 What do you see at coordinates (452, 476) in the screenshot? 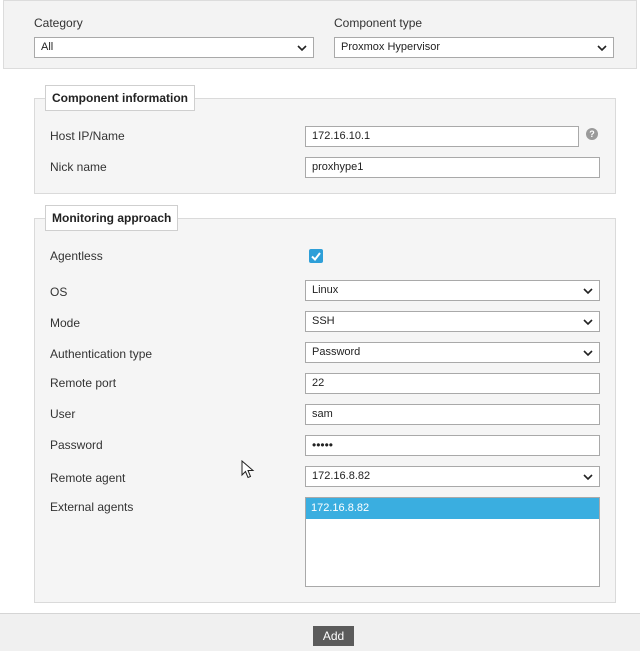
I see `remote-agent-select: 172.16.8.82` at bounding box center [452, 476].